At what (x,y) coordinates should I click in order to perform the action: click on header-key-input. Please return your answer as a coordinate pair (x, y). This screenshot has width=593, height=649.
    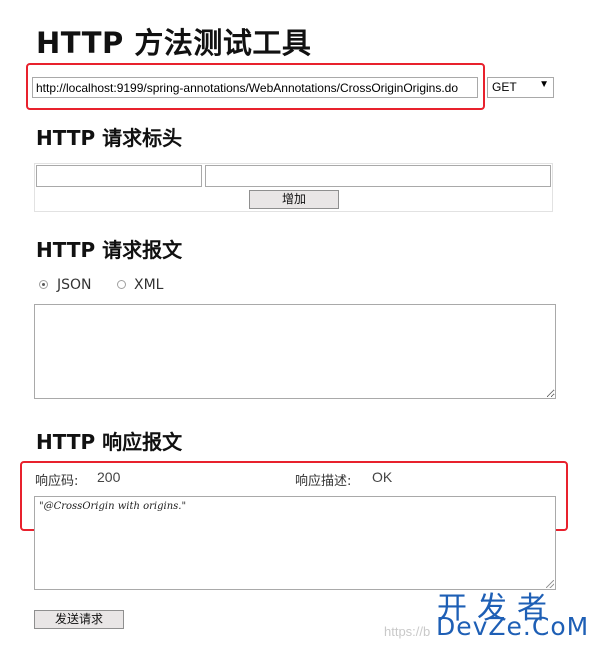
    Looking at the image, I should click on (119, 176).